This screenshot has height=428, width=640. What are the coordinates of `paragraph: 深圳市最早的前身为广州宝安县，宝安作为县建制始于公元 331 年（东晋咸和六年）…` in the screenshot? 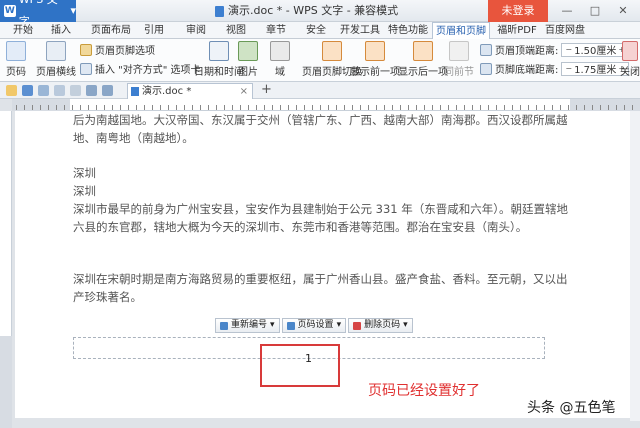 It's located at (323, 218).